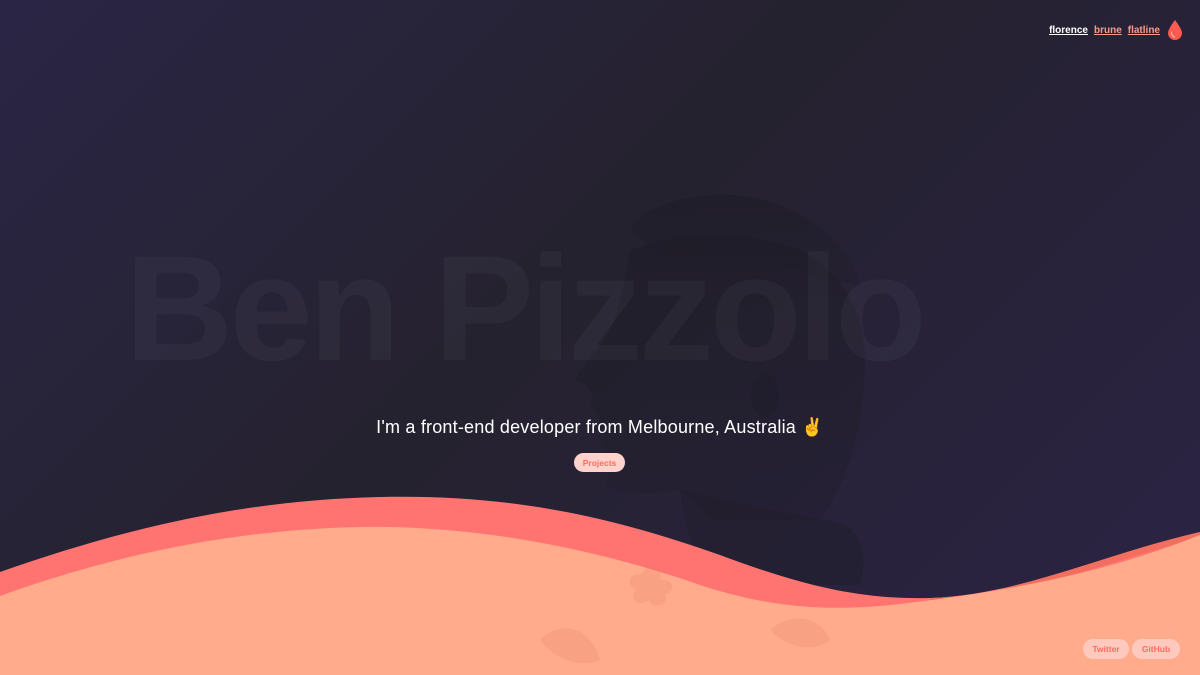  I want to click on drop-icon, so click(1175, 30).